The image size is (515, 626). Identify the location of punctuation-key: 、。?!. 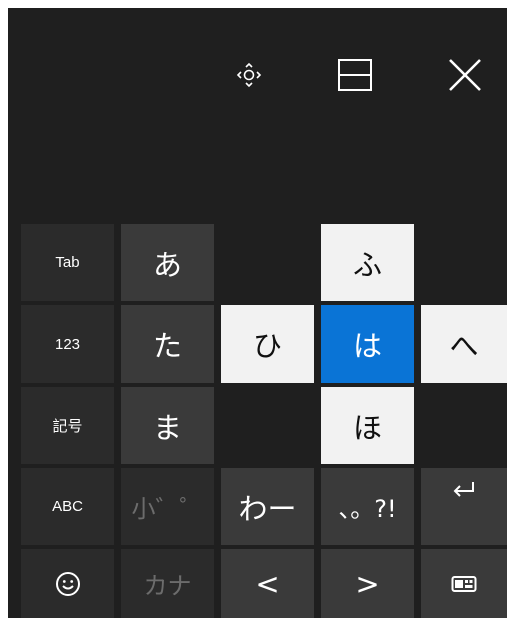
(367, 506).